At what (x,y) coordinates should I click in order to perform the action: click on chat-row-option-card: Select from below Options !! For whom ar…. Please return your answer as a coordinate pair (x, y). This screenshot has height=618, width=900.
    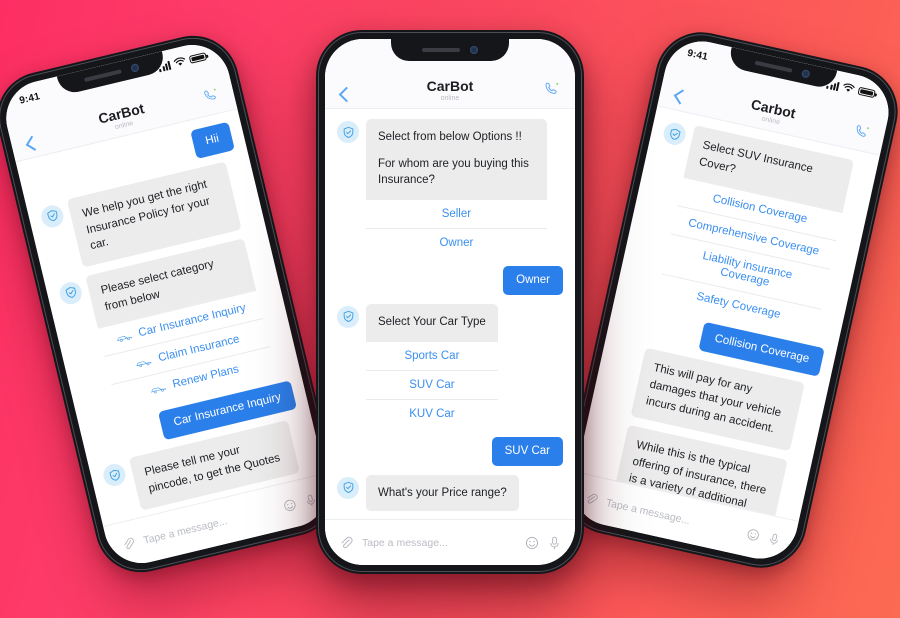
    Looking at the image, I should click on (450, 188).